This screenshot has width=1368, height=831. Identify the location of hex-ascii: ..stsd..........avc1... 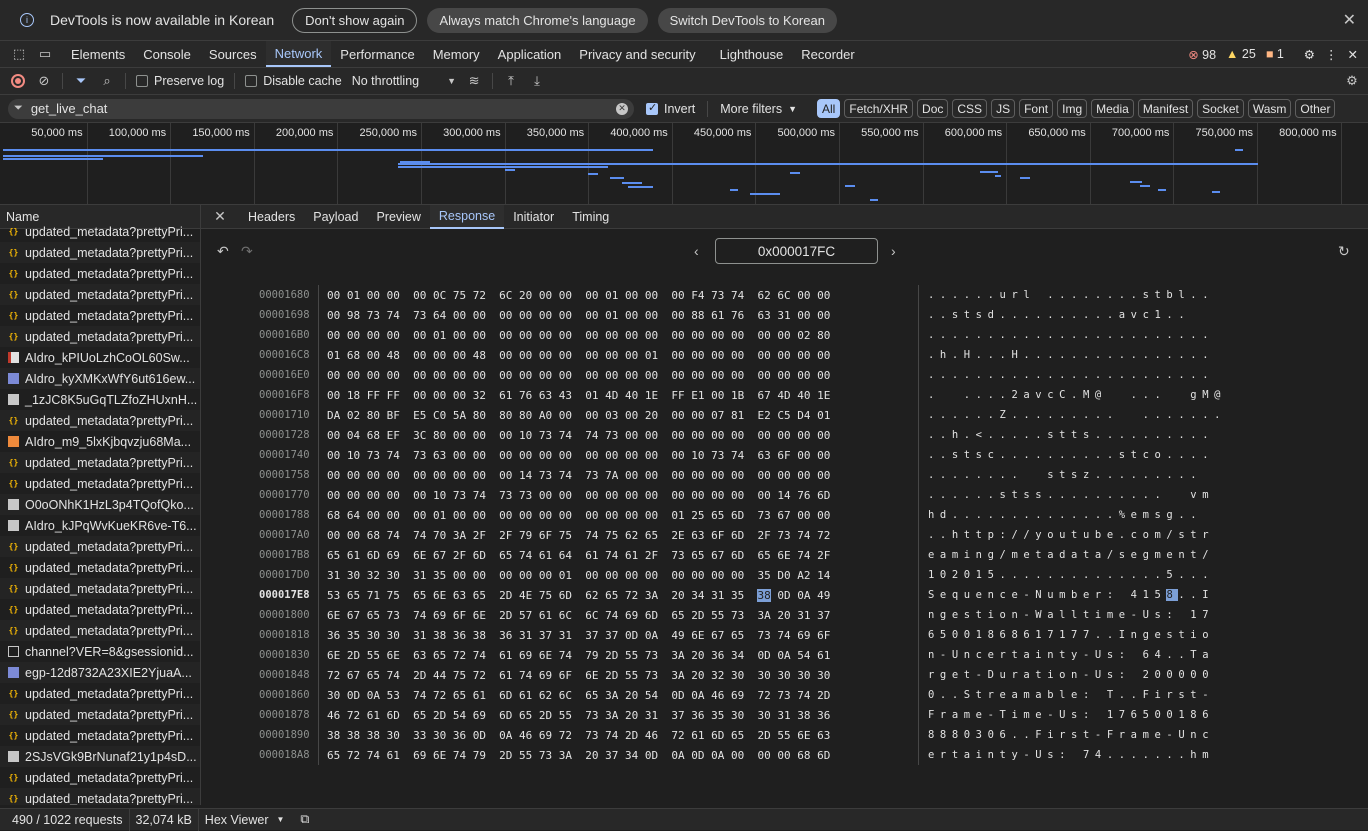
(1059, 315).